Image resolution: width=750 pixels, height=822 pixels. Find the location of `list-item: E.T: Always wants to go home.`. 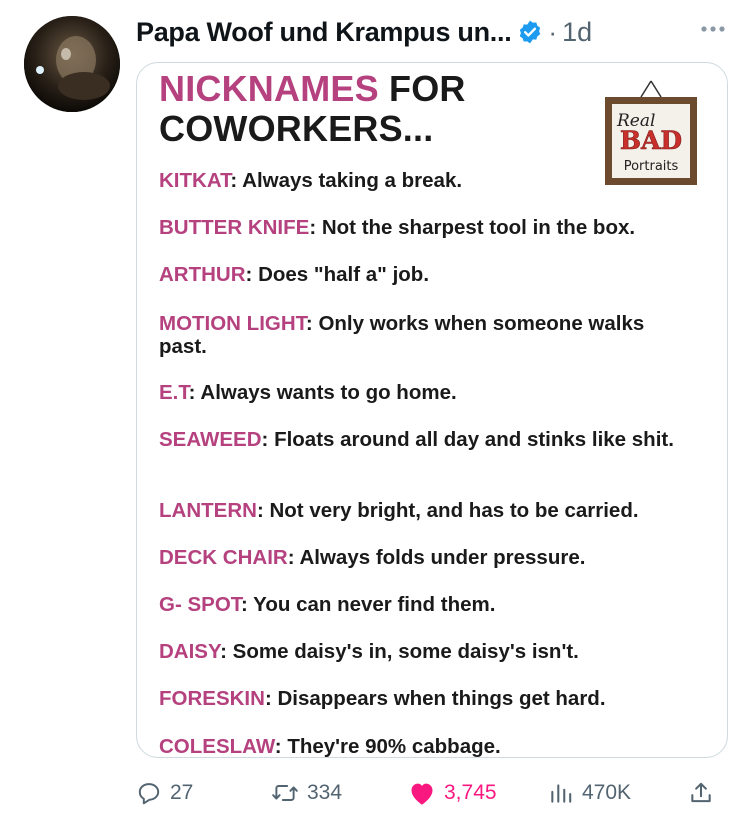

list-item: E.T: Always wants to go home. is located at coordinates (308, 392).